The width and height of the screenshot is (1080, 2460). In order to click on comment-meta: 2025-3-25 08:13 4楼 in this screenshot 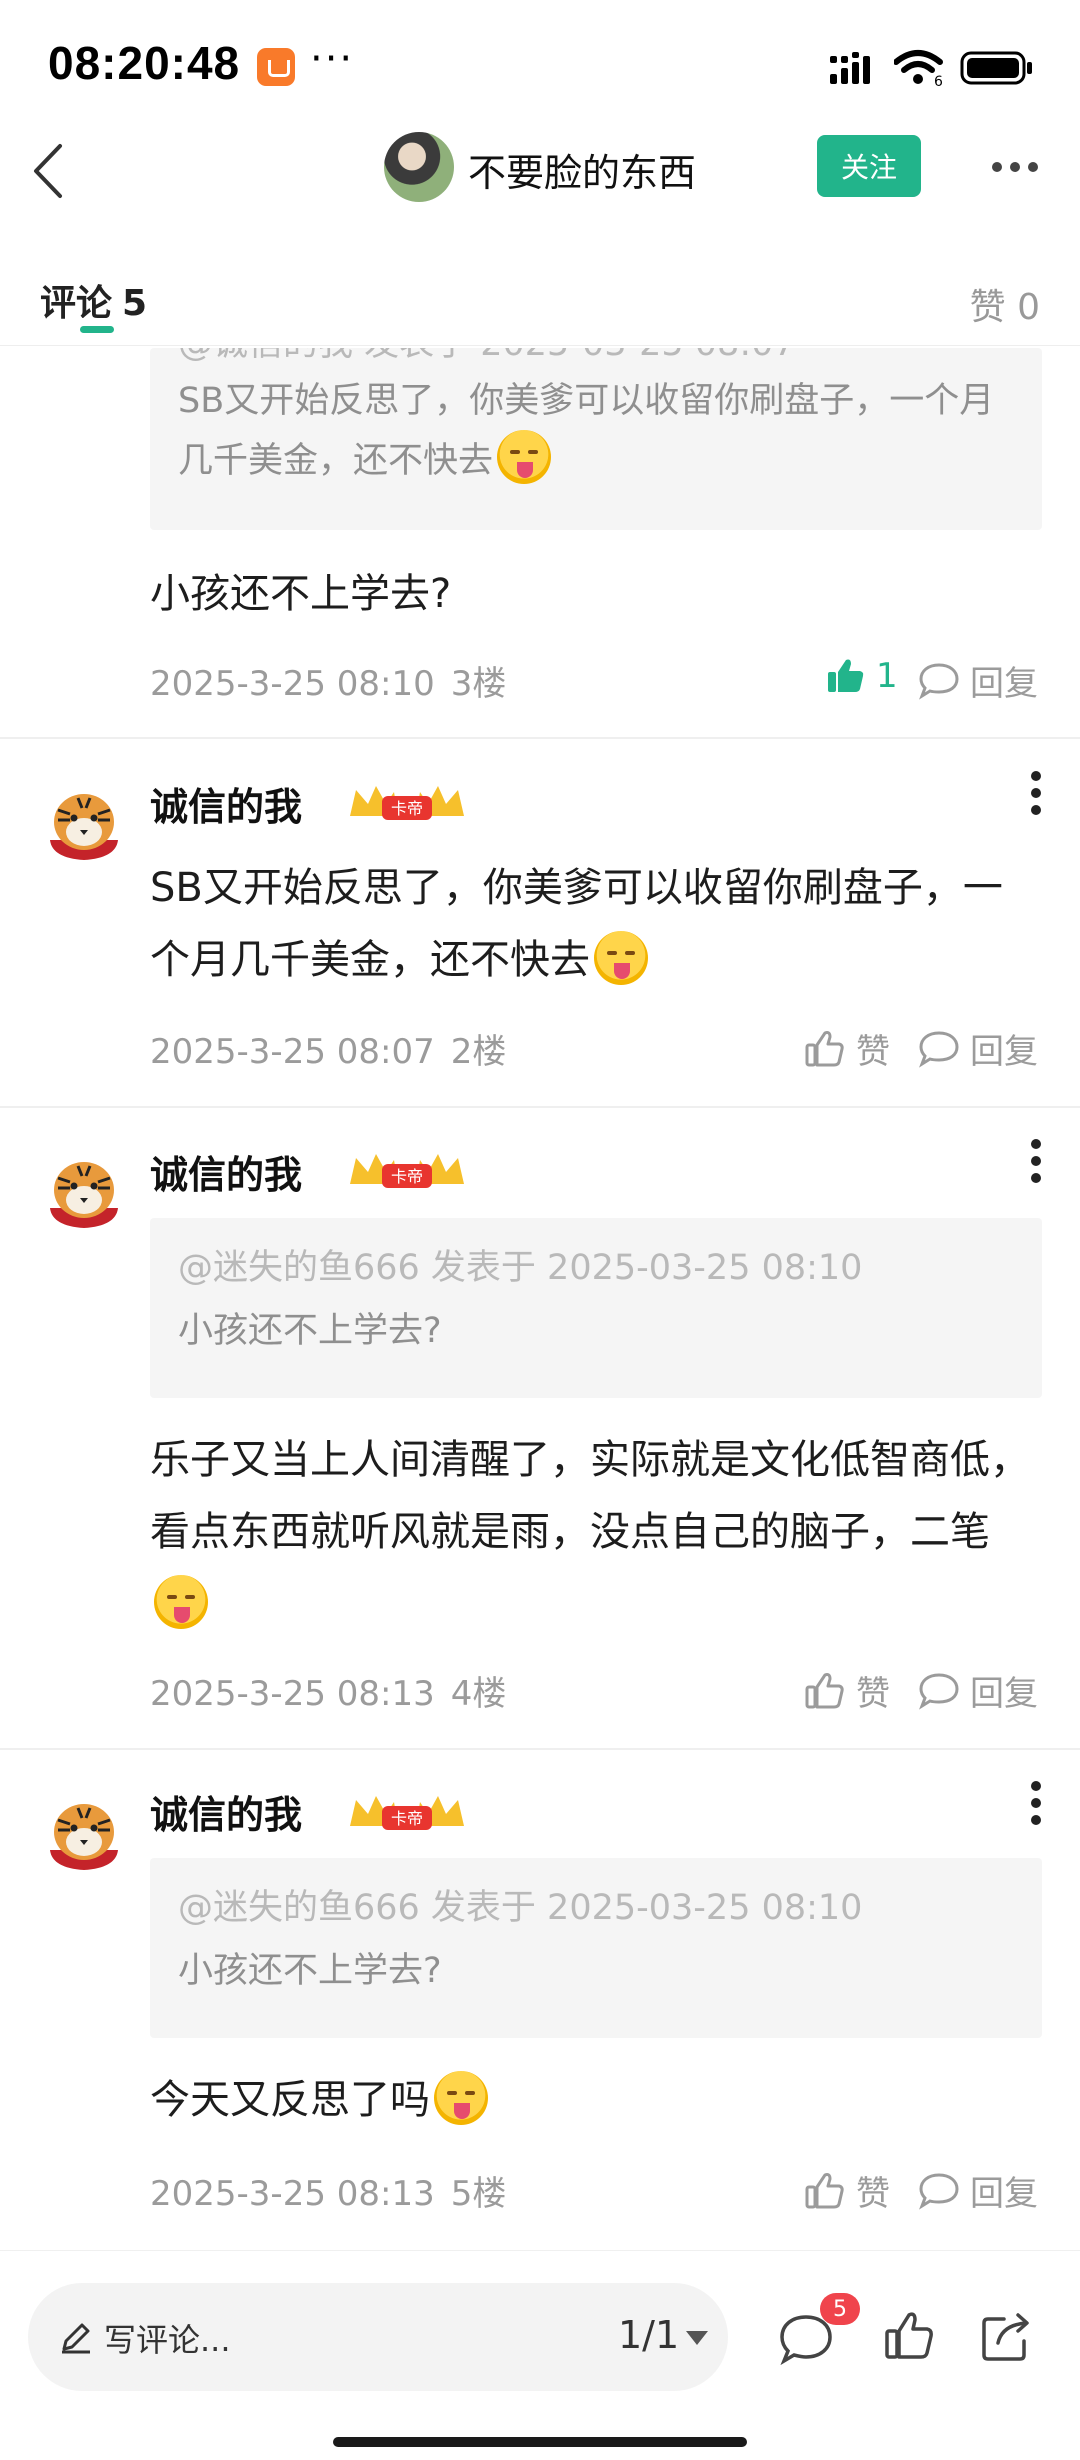, I will do `click(336, 1690)`.